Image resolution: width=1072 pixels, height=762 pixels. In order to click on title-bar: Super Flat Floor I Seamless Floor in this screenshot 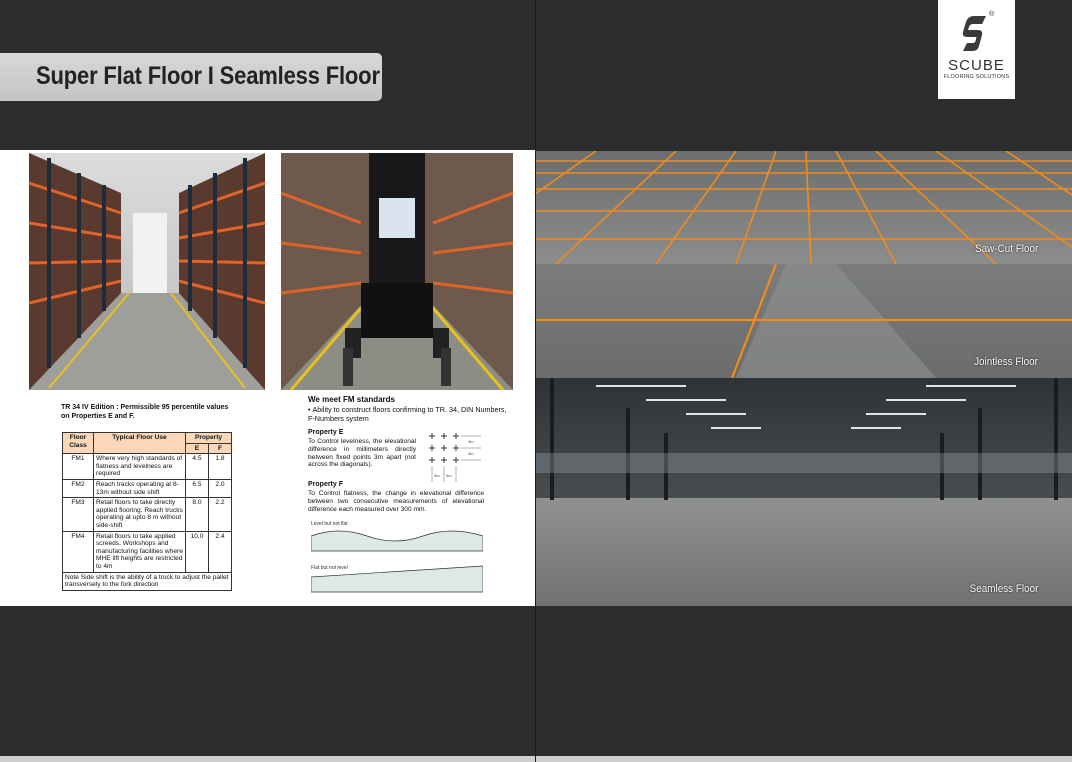, I will do `click(191, 77)`.